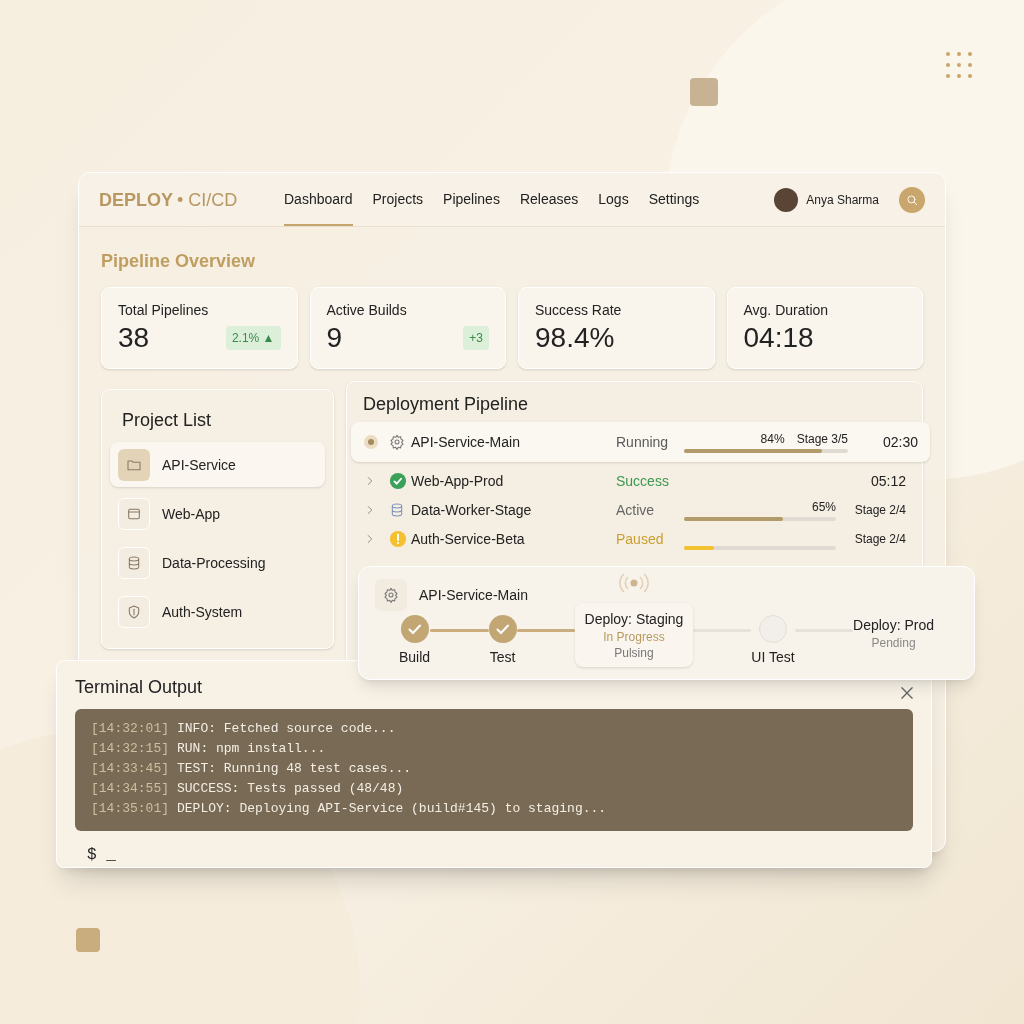 The width and height of the screenshot is (1024, 1024). I want to click on pipeline-row: API-Service-Main Running 84% Stage 3/5 02:30, so click(640, 442).